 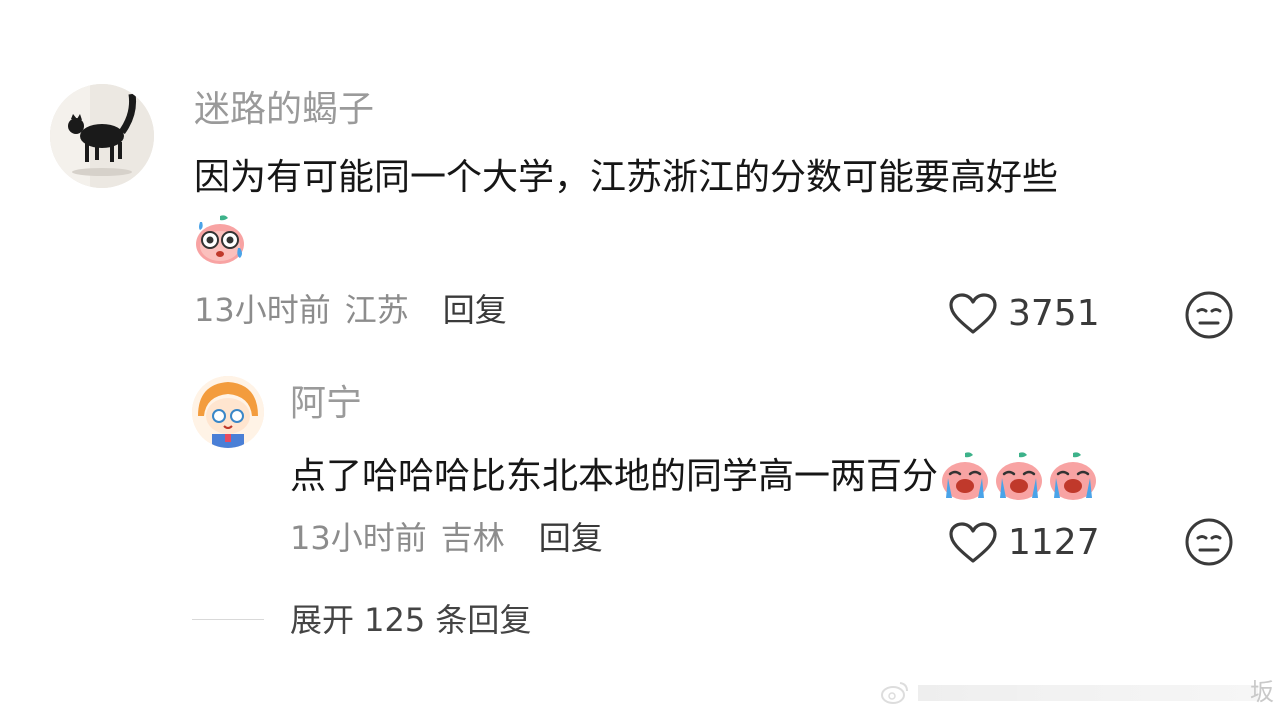 I want to click on weibo-logo-icon, so click(x=894, y=693).